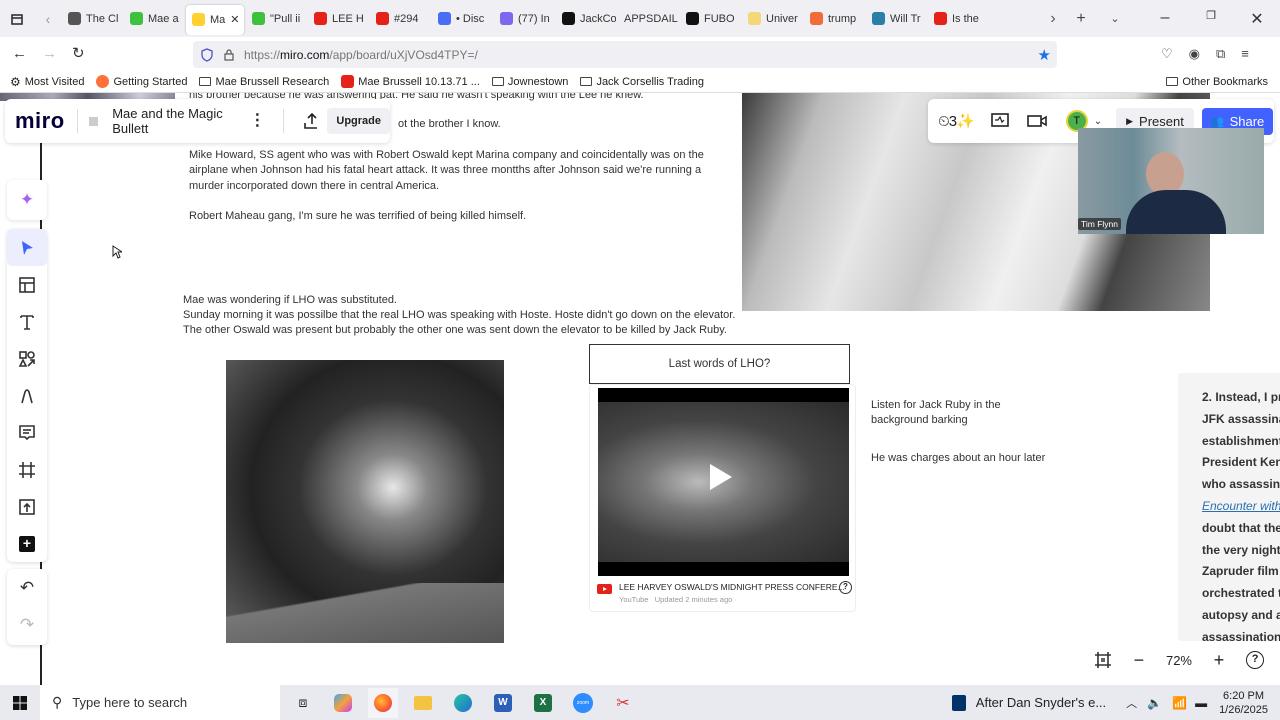 This screenshot has height=720, width=1280. Describe the element at coordinates (310, 121) in the screenshot. I see `export-upload-icon` at that location.